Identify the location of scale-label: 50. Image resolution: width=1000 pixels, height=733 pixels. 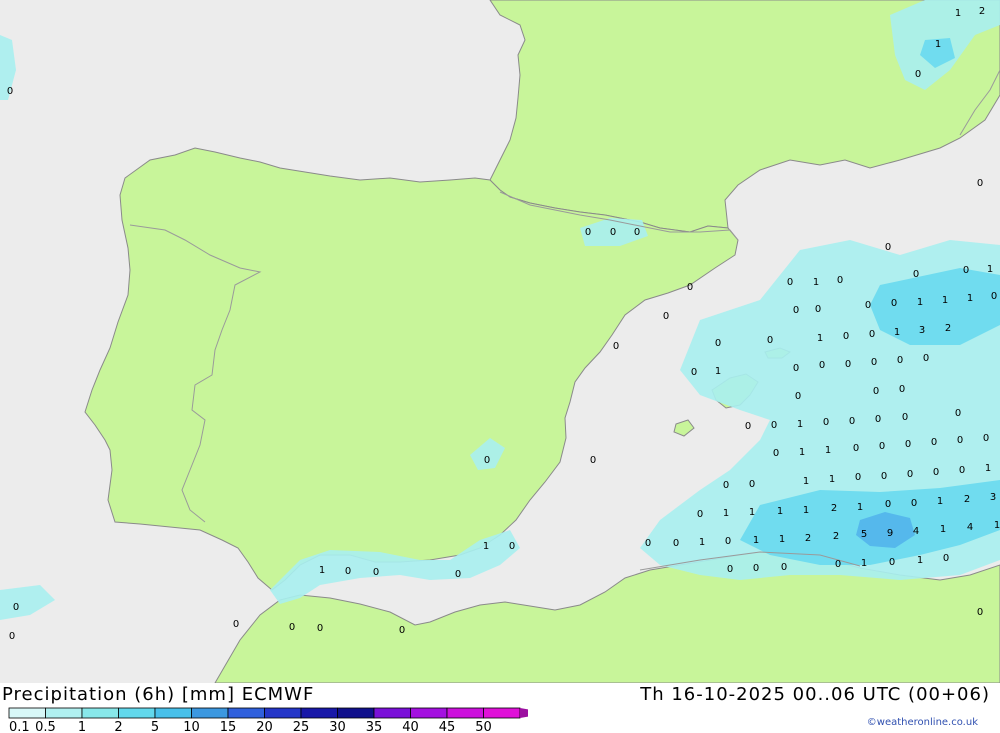
(483, 726).